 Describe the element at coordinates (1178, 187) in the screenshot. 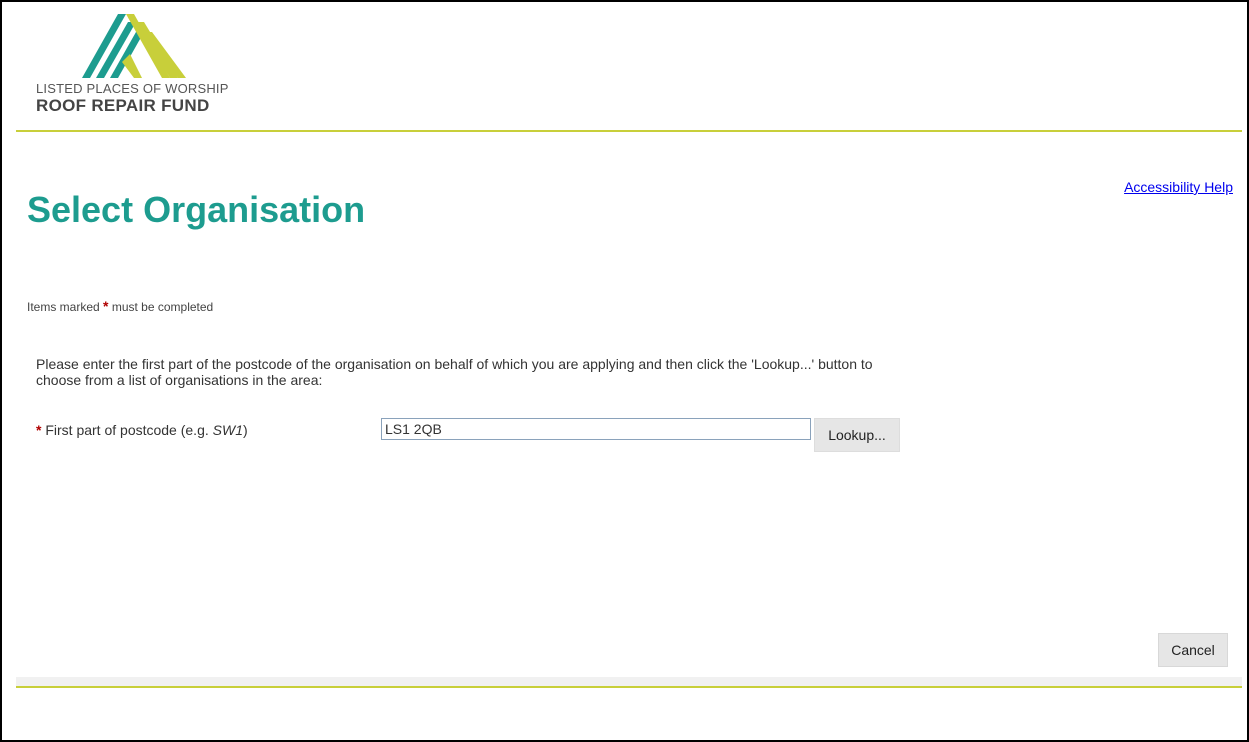

I see `accessibility-help-link: Accessibility Help` at that location.